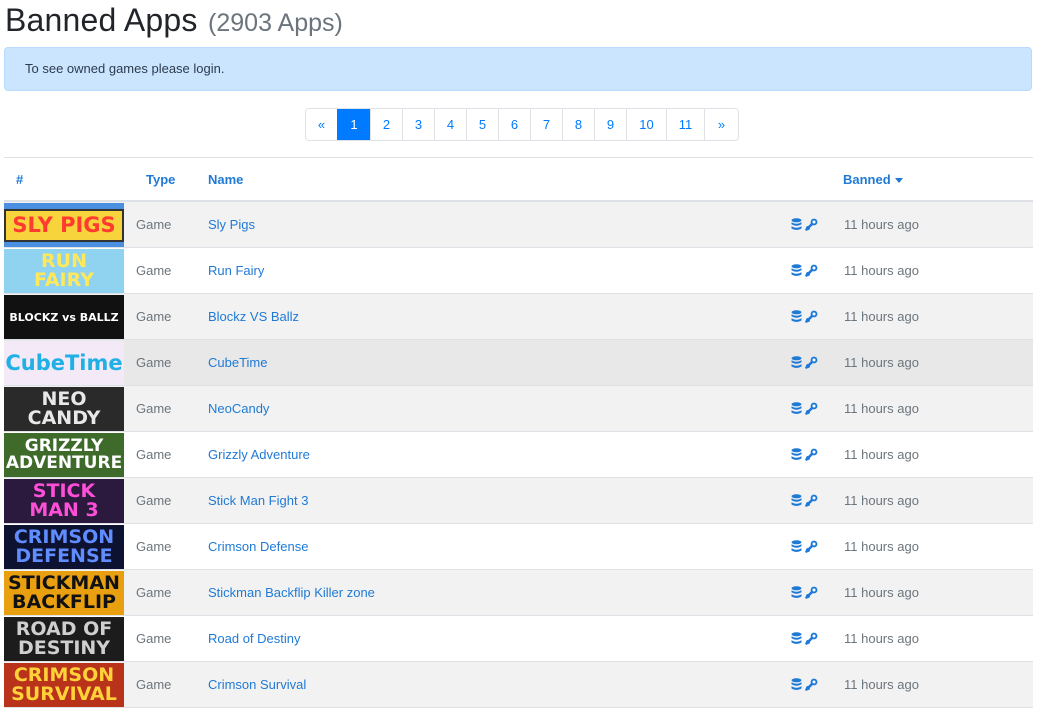  Describe the element at coordinates (64, 271) in the screenshot. I see `game-thumbnail: RUN FAIRY` at that location.